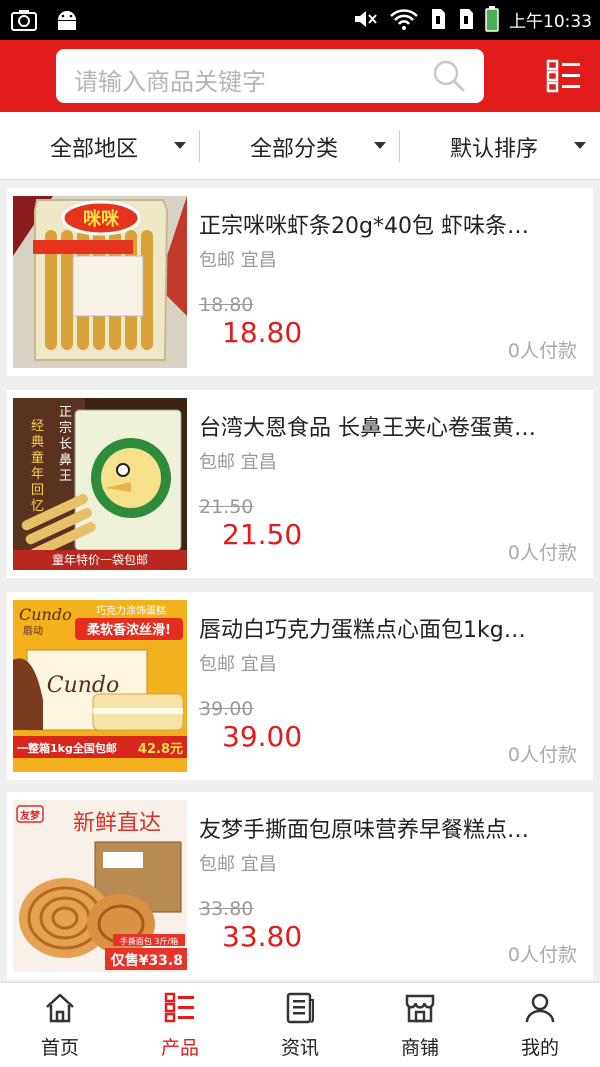  Describe the element at coordinates (300, 1008) in the screenshot. I see `news-icon` at that location.